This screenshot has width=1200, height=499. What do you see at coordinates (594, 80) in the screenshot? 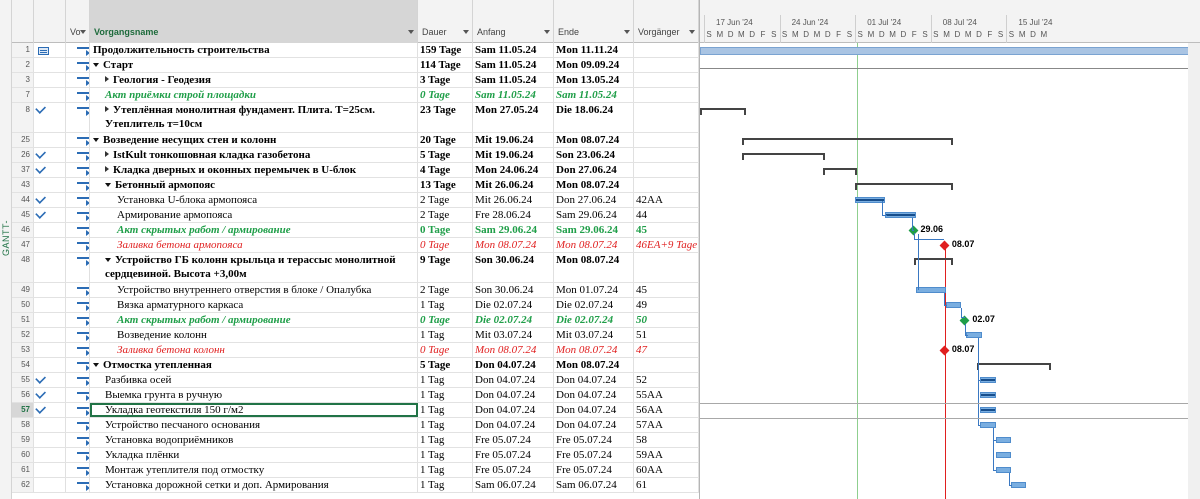
I see `end-cell: Mon 13.05.24` at bounding box center [594, 80].